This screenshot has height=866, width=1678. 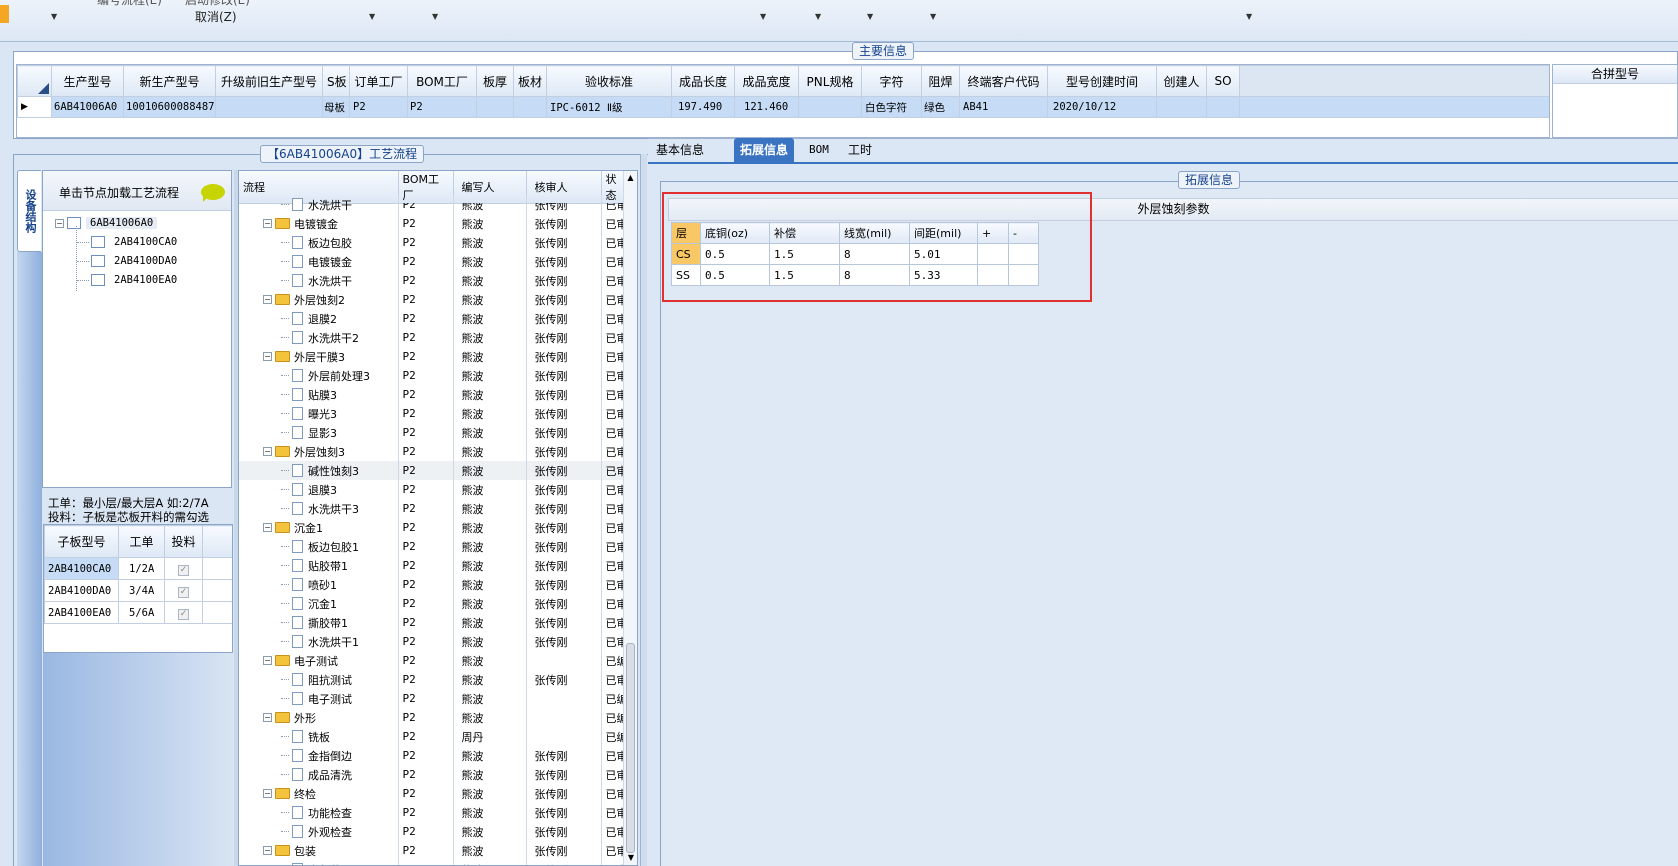 I want to click on flow-row: 水洗烘干 P2熊波张传刚已审核, so click(x=432, y=280).